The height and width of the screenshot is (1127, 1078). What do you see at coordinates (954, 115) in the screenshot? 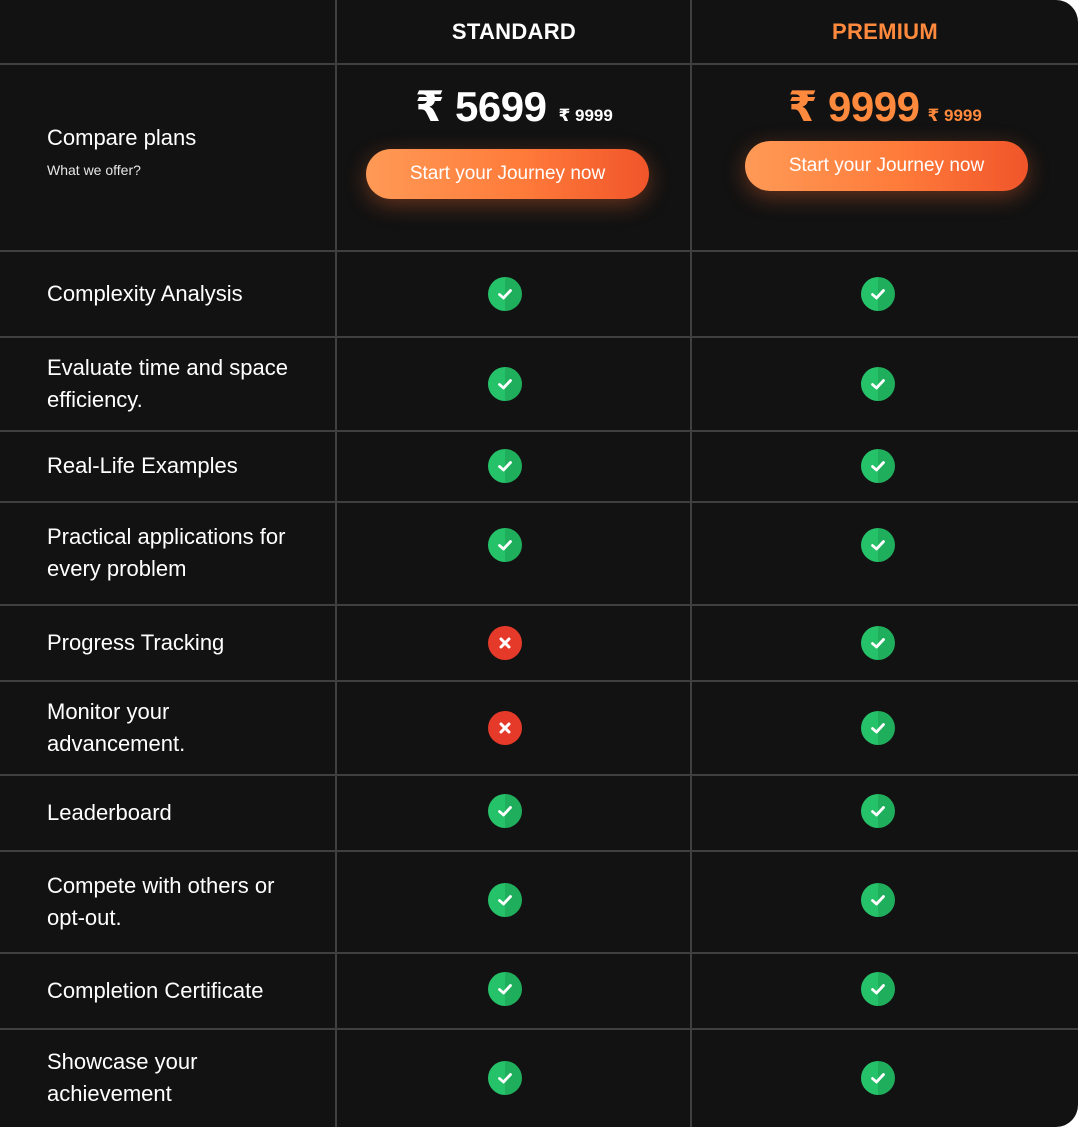
I see `premium-original-price: ₹ 9999` at bounding box center [954, 115].